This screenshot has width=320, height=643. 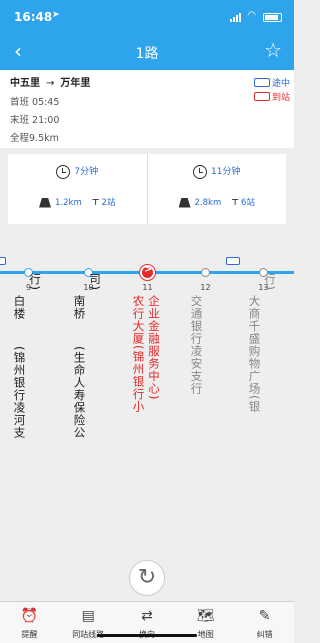 What do you see at coordinates (35, 102) in the screenshot?
I see `first-bus-time: 首班 05:45` at bounding box center [35, 102].